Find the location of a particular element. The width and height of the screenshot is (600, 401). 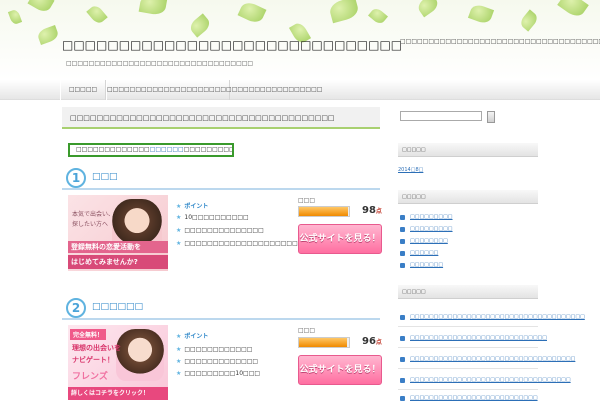

thumb-woman-figure is located at coordinates (140, 355).